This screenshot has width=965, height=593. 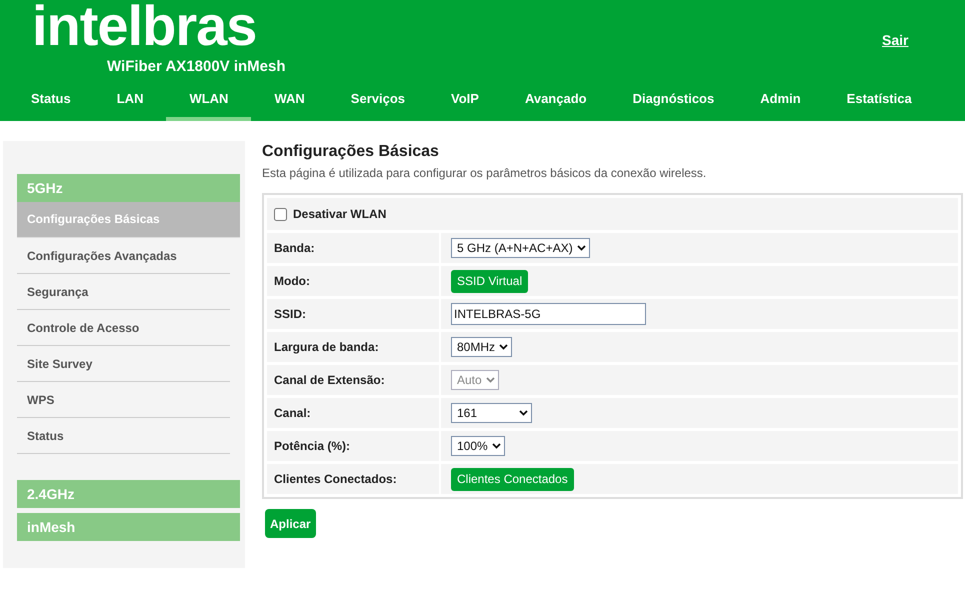 What do you see at coordinates (780, 99) in the screenshot?
I see `nav-tab: Admin` at bounding box center [780, 99].